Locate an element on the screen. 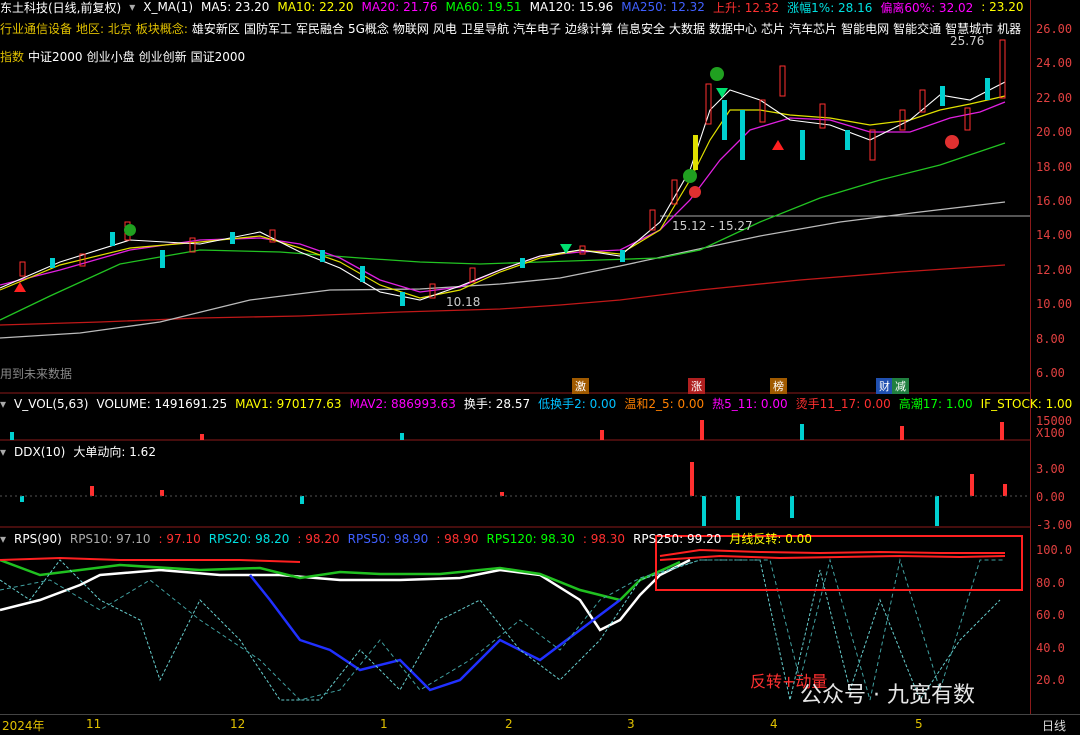 This screenshot has width=1080, height=735. concept-tag: 汽车电子 is located at coordinates (537, 28).